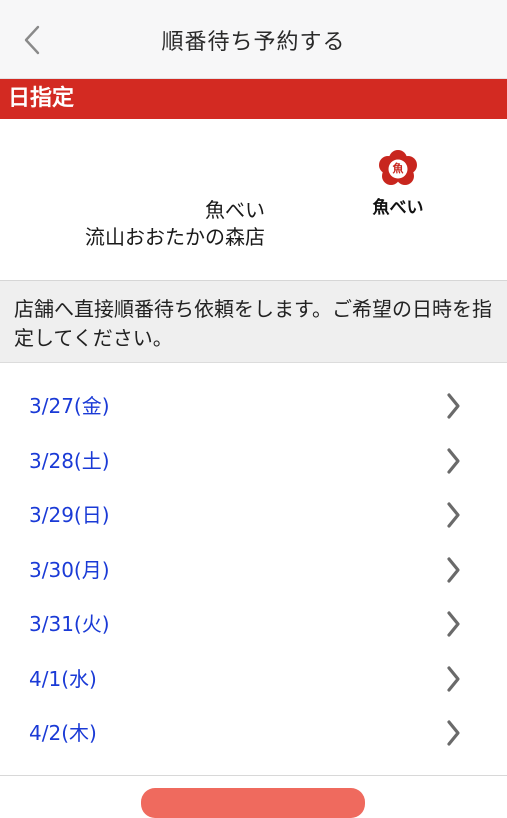 The height and width of the screenshot is (818, 507). Describe the element at coordinates (398, 168) in the screenshot. I see `logo-mark: 魚` at that location.